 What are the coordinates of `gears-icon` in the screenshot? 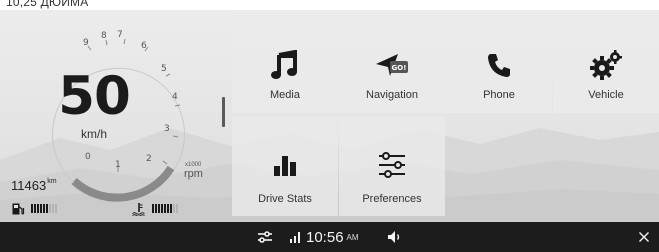 It's located at (606, 65).